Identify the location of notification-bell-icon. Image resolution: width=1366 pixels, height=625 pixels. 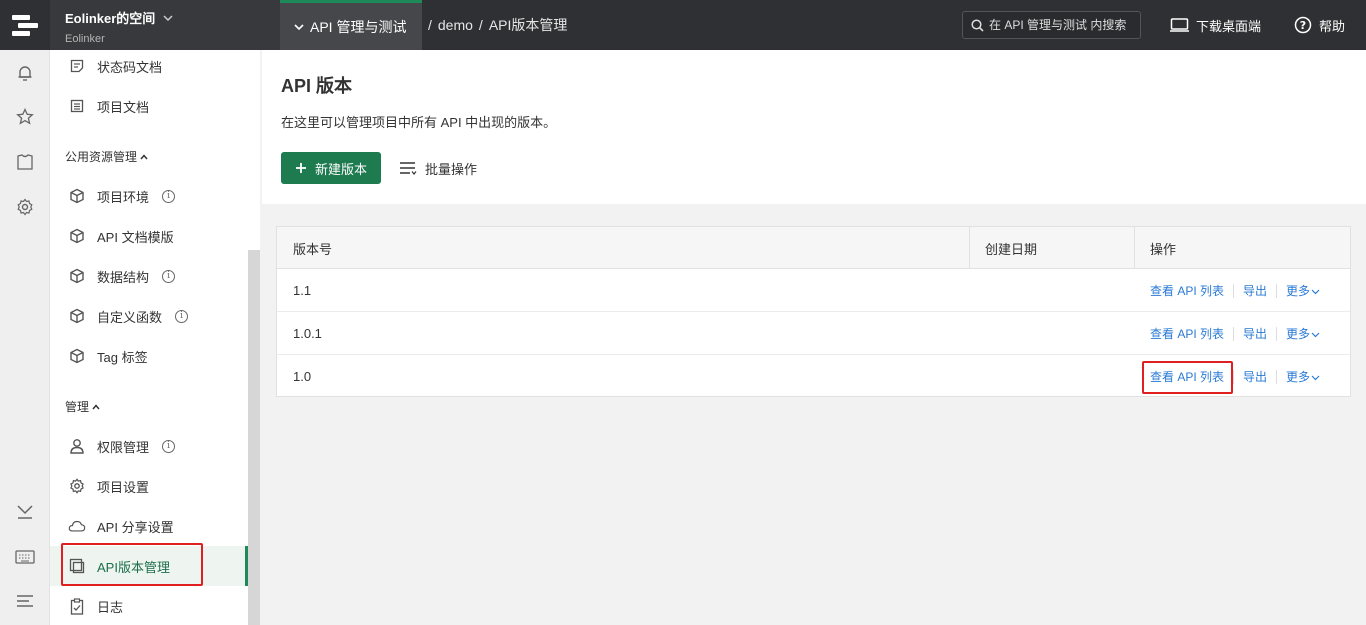
(25, 73).